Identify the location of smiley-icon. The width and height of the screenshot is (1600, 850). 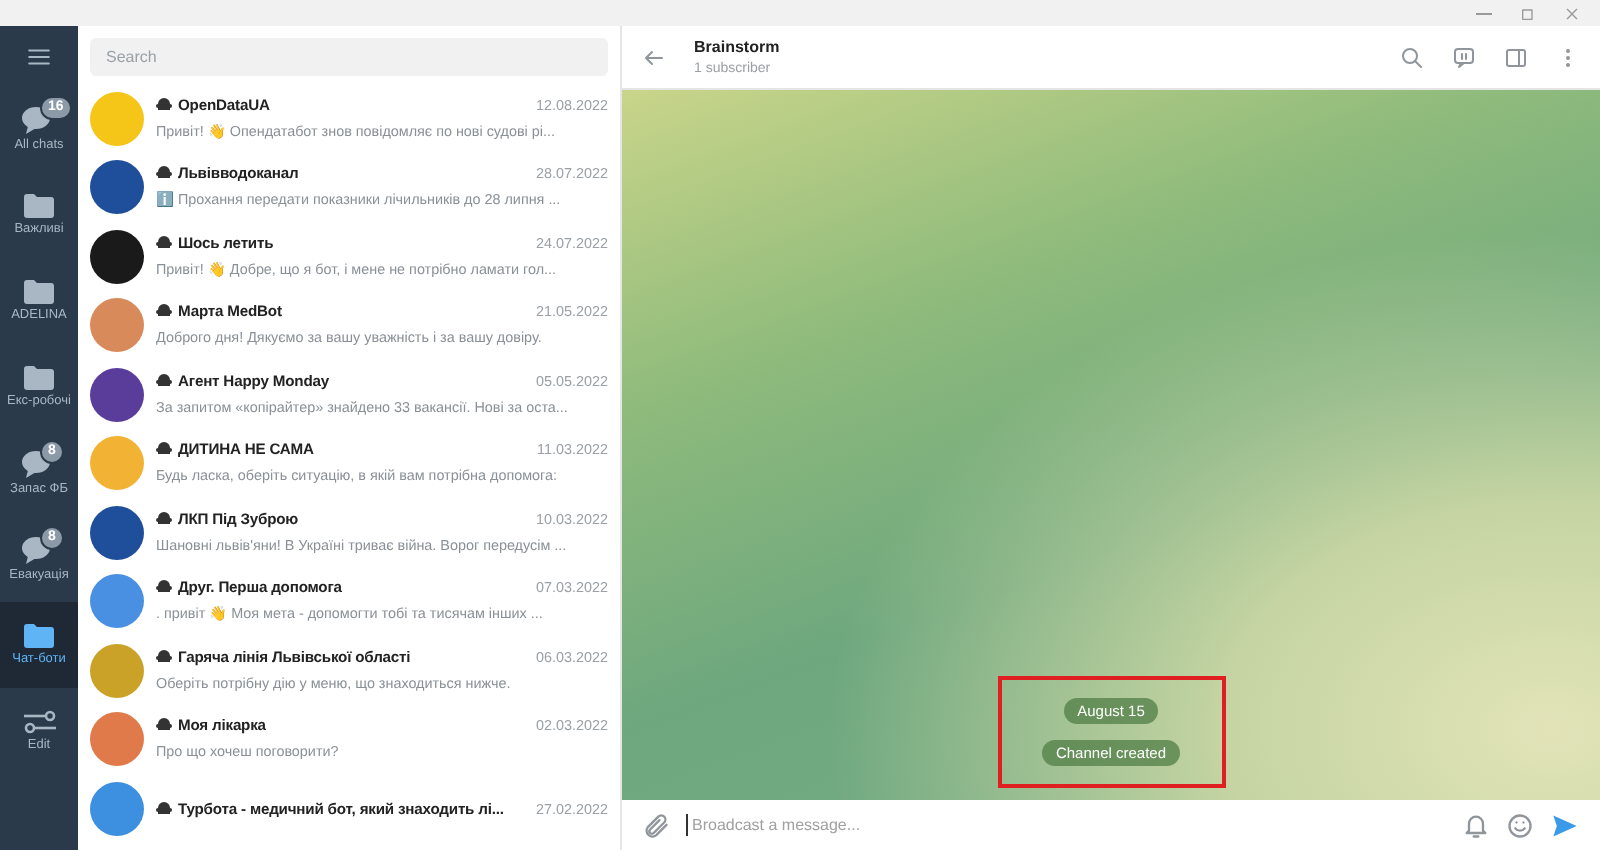
(1520, 825).